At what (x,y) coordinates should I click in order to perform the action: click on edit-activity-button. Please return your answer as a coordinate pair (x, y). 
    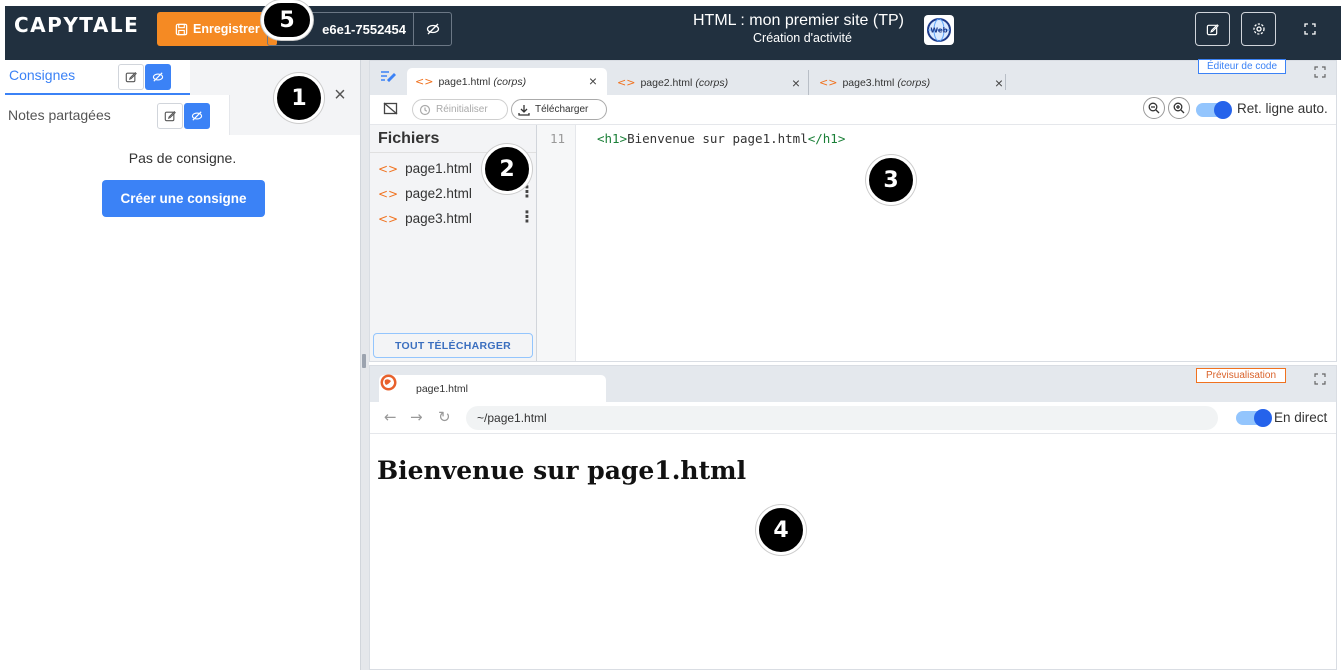
    Looking at the image, I should click on (1212, 29).